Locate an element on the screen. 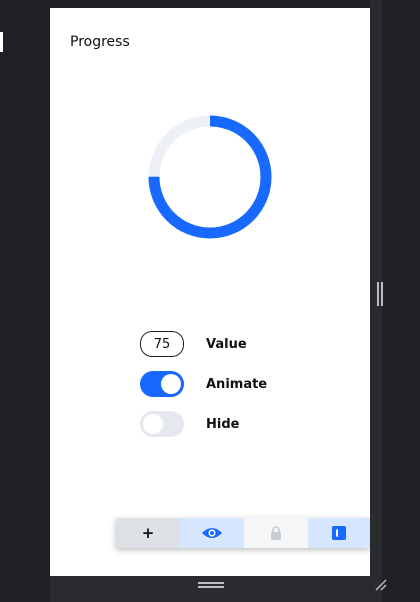 The height and width of the screenshot is (602, 420). animate-label: Animate is located at coordinates (237, 384).